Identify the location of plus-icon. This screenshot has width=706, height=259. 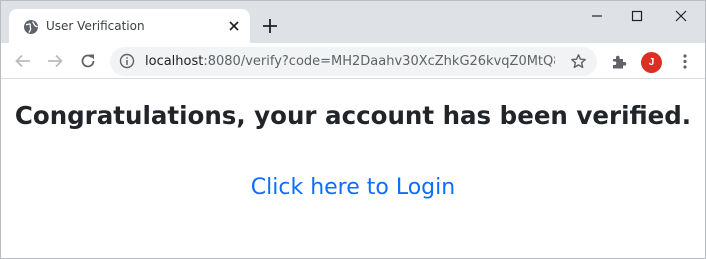
(270, 26).